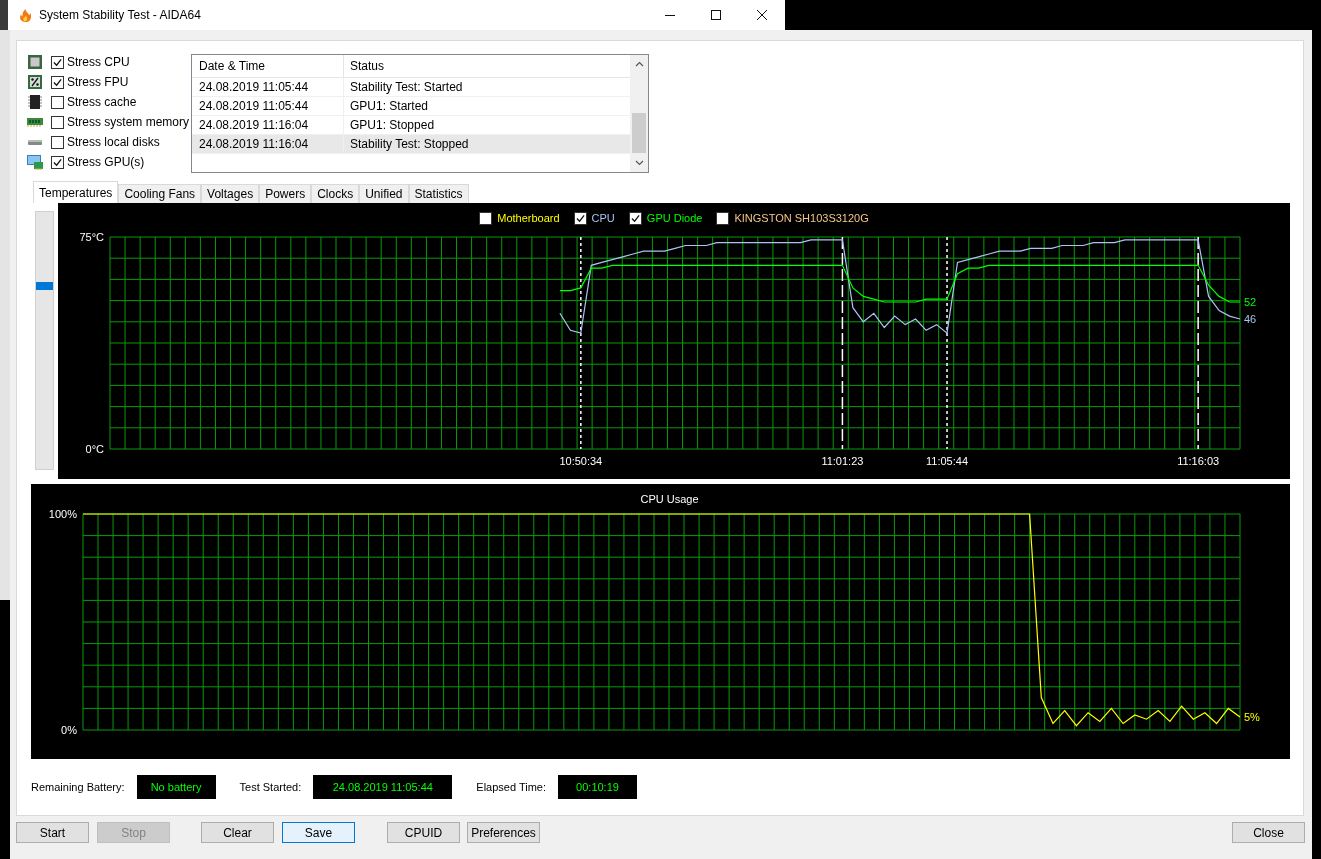 The width and height of the screenshot is (1321, 859). What do you see at coordinates (669, 499) in the screenshot?
I see `chart-title: CPU Usage` at bounding box center [669, 499].